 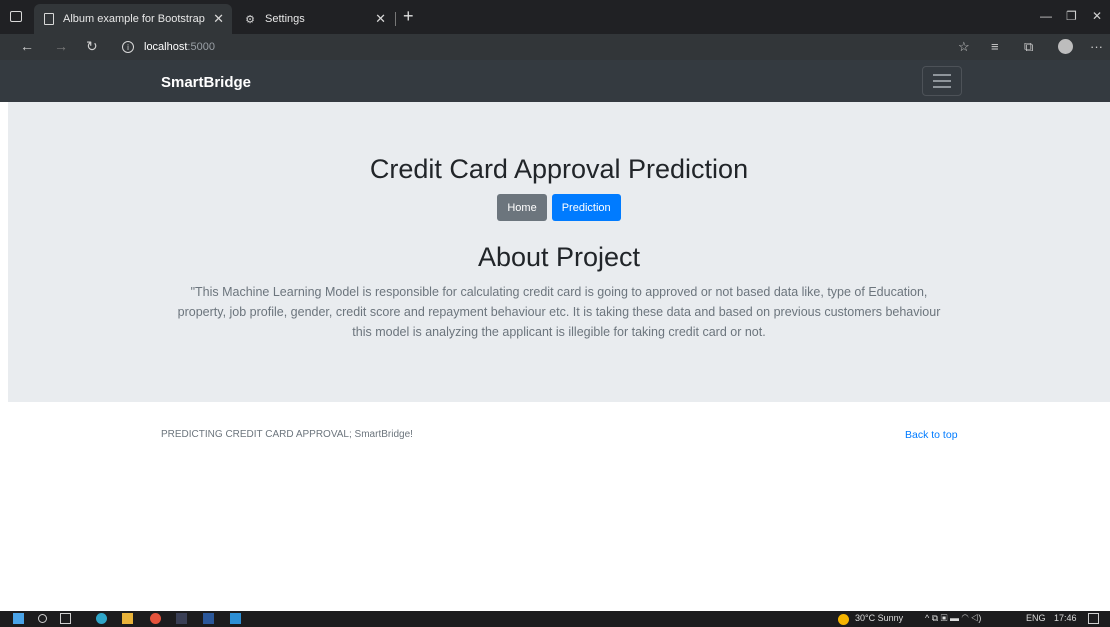 What do you see at coordinates (555, 81) in the screenshot?
I see `site-navbar: SmartBridge` at bounding box center [555, 81].